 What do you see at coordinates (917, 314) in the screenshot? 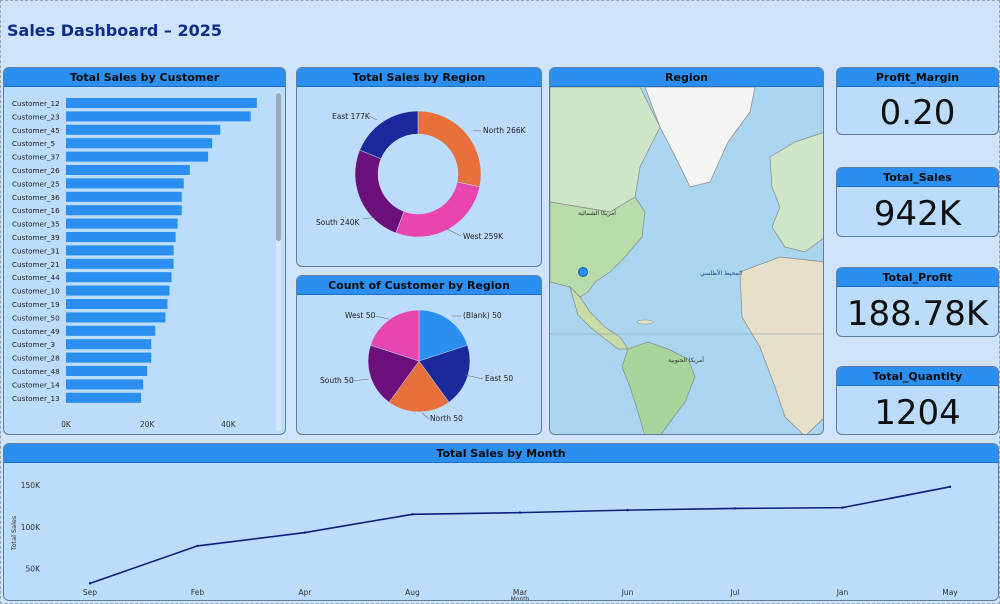
I see `kpi-total-profit-value: 188.78K` at bounding box center [917, 314].